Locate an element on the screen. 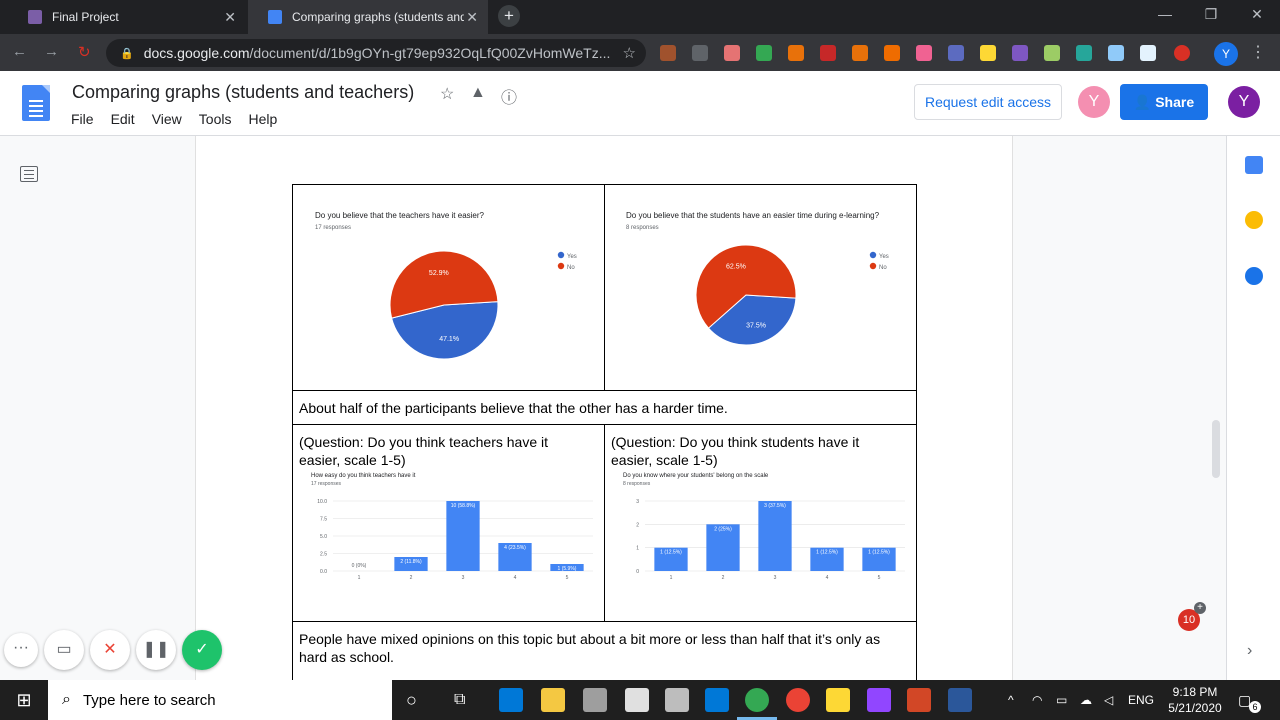 This screenshot has width=1280, height=720. search-placeholder: Type here to search is located at coordinates (149, 700).